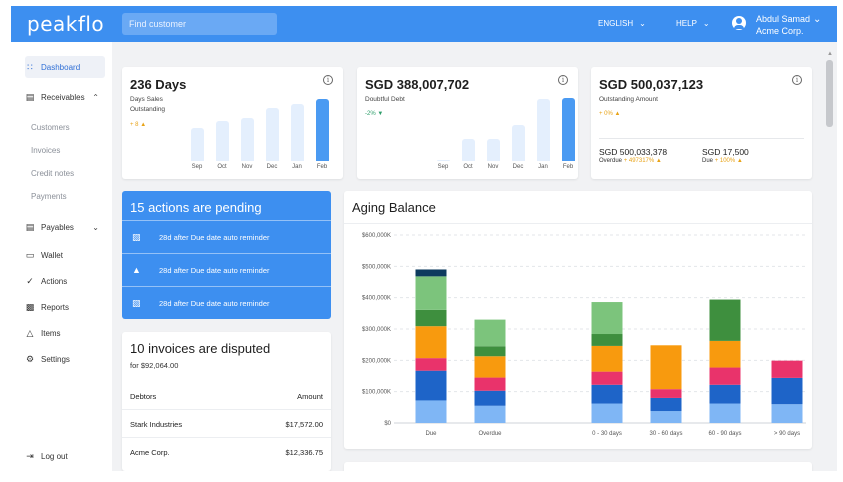 This screenshot has height=482, width=843. I want to click on column-header-debtors: Debtors, so click(143, 396).